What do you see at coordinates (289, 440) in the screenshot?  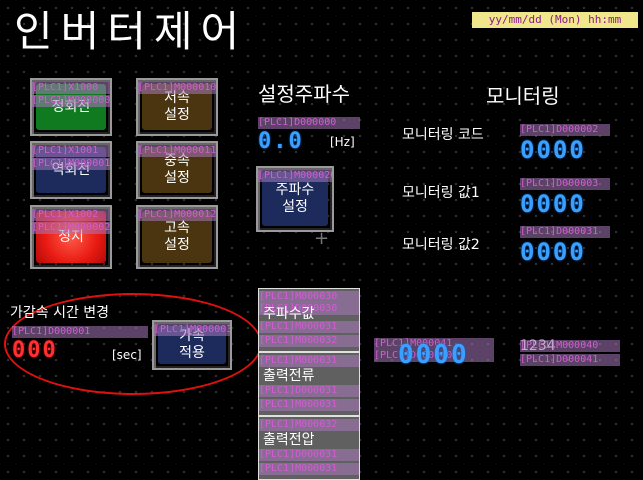 I see `output-voltage-tile-label: 출력전압` at bounding box center [289, 440].